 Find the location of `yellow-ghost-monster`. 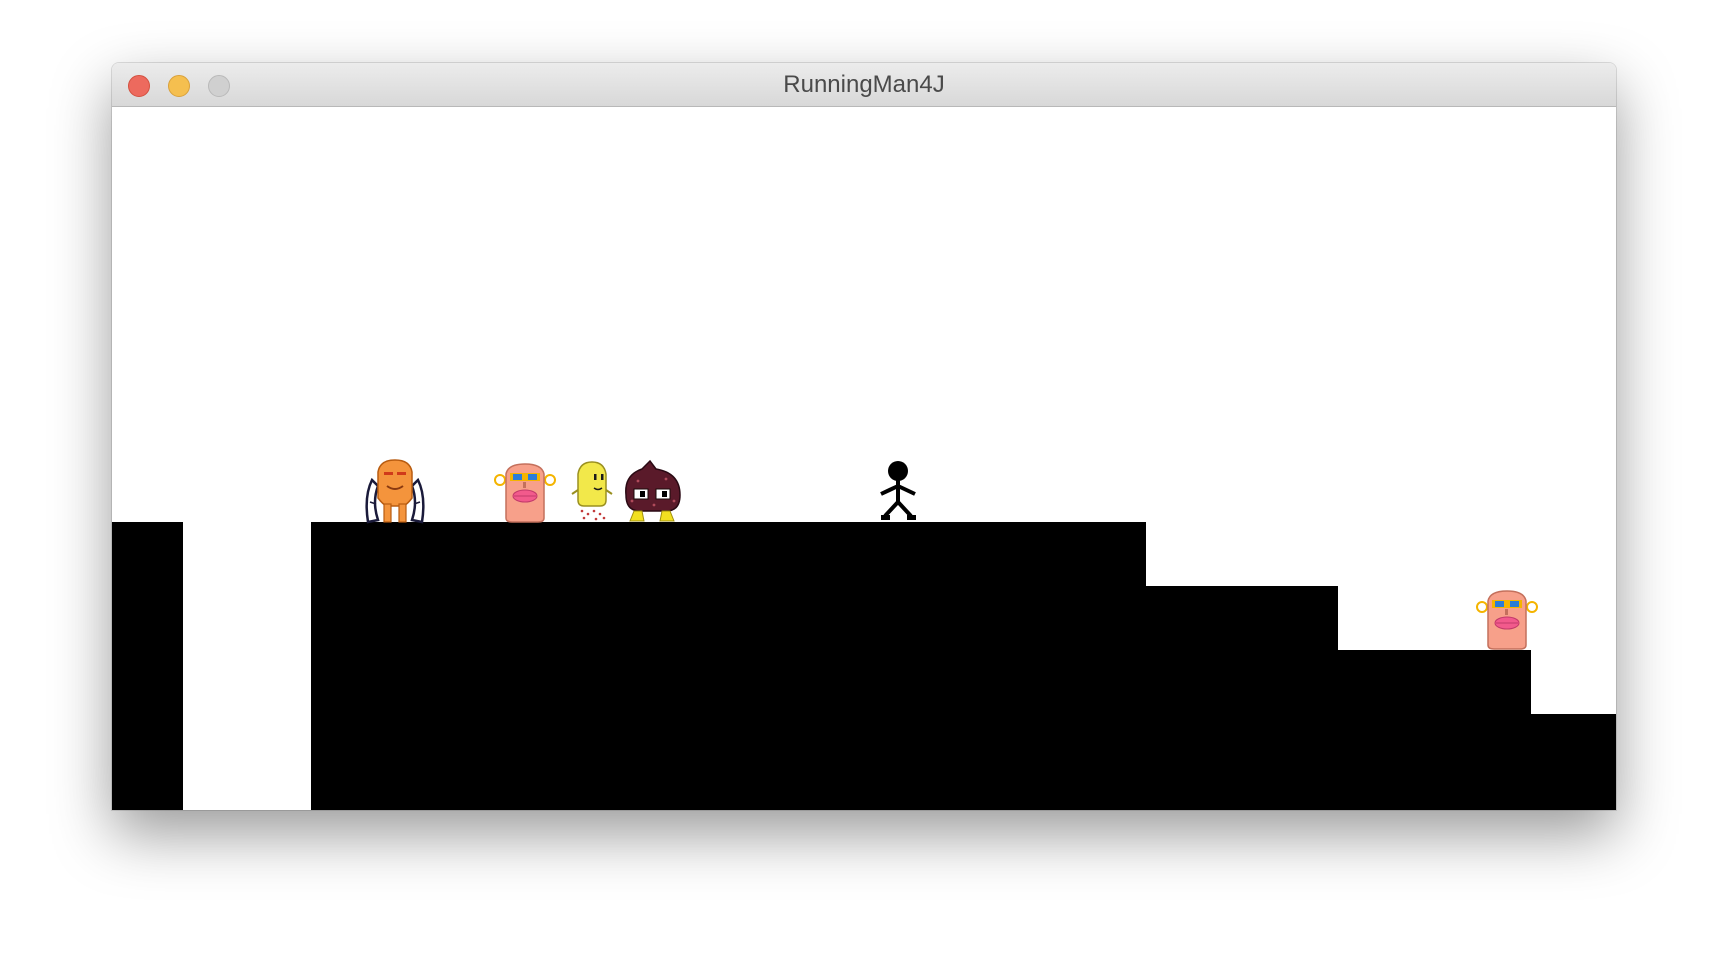

yellow-ghost-monster is located at coordinates (592, 491).